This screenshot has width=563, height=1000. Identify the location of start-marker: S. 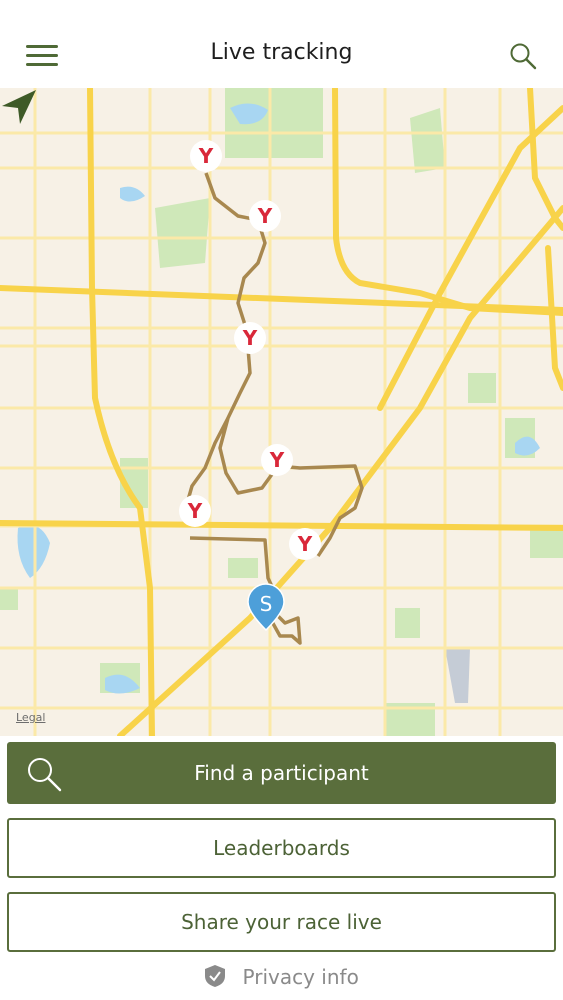
(266, 607).